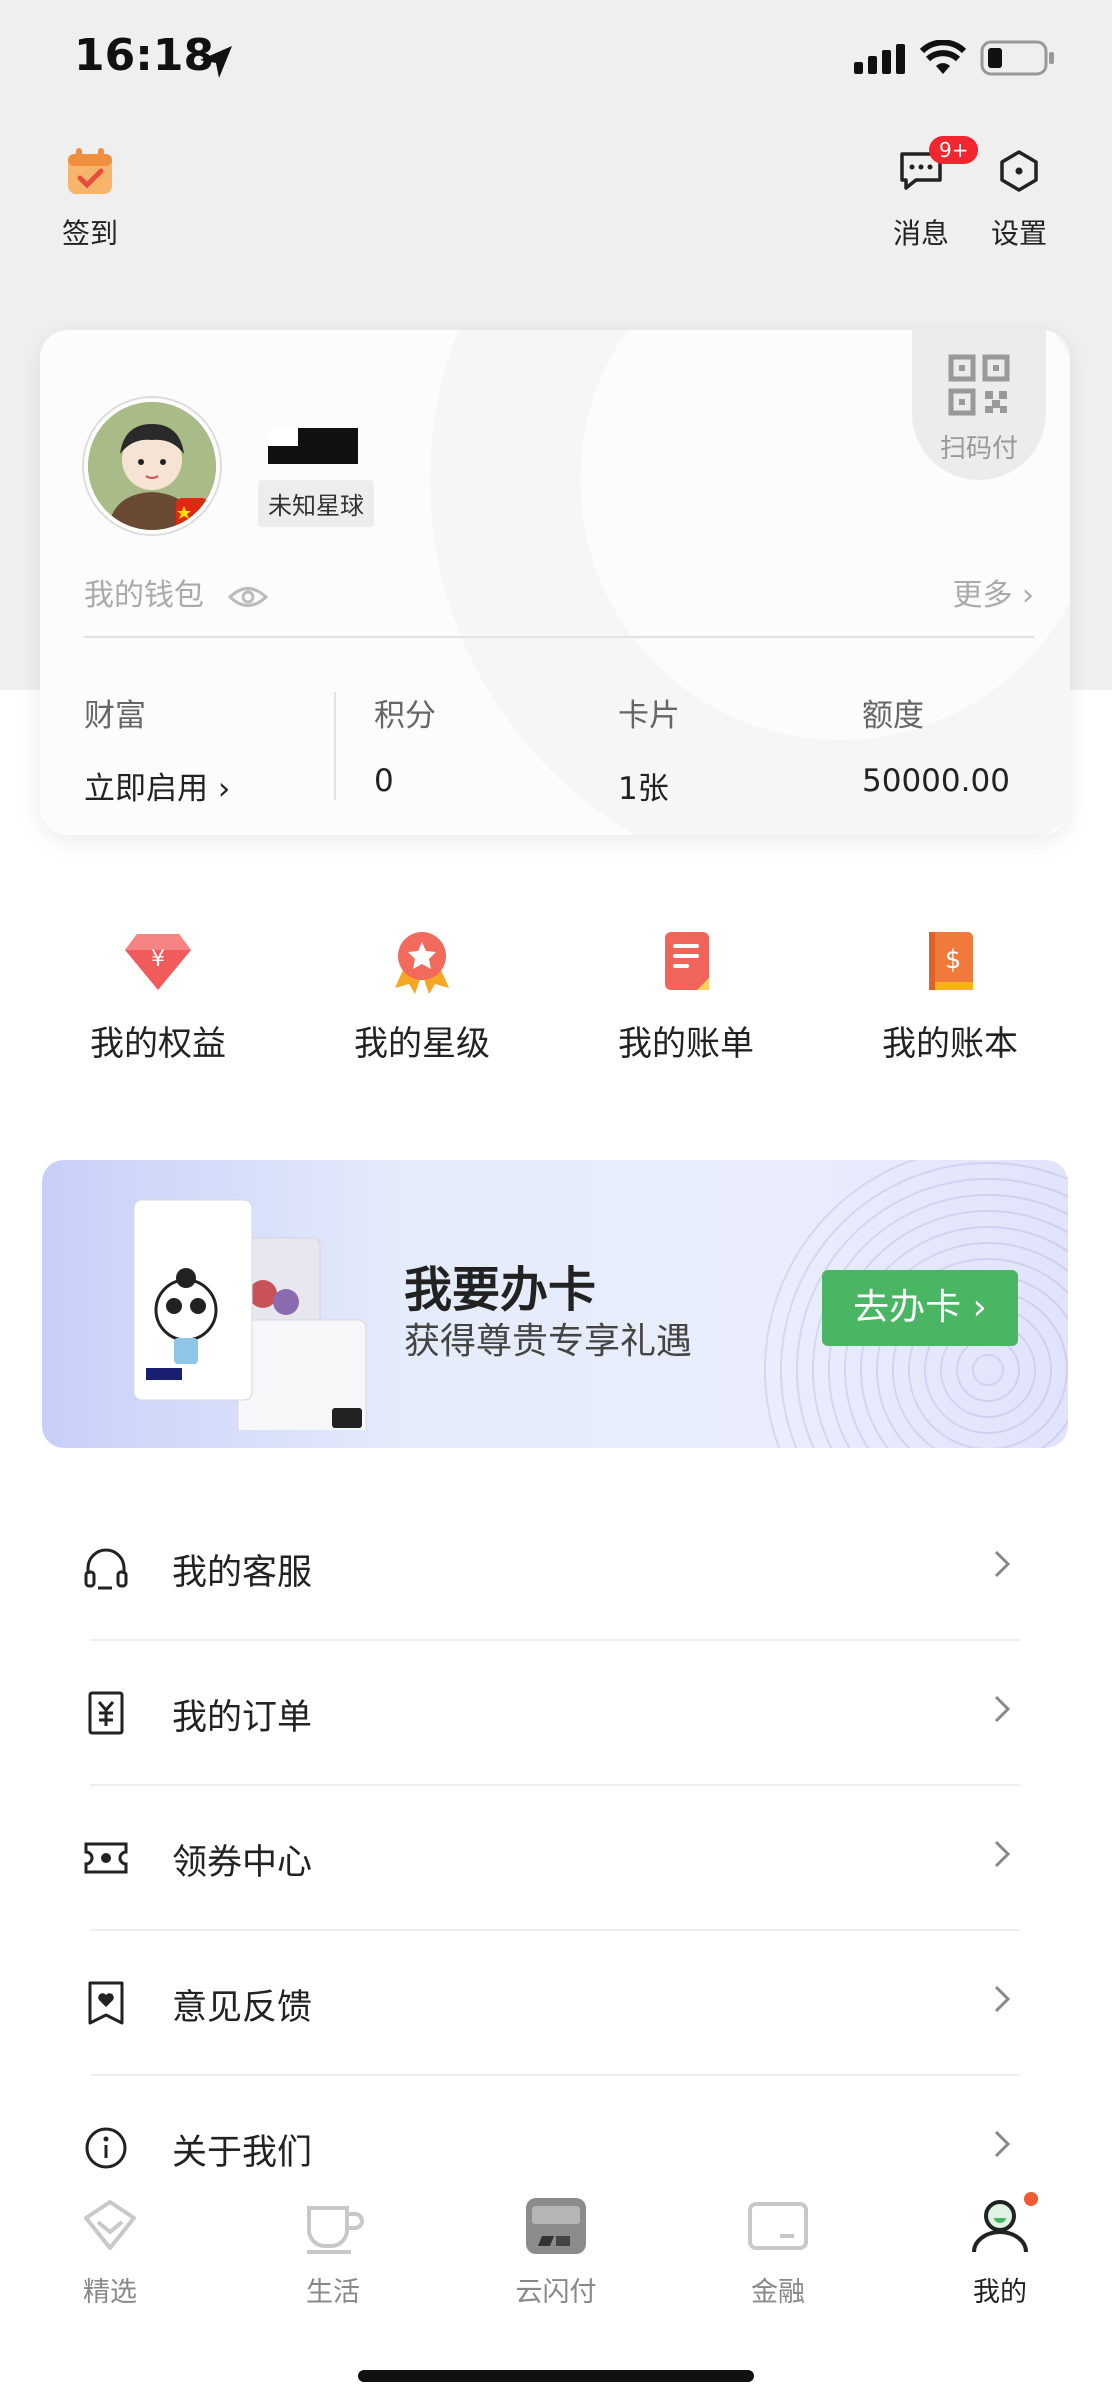  I want to click on my-bills-entry: 我的账单, so click(686, 997).